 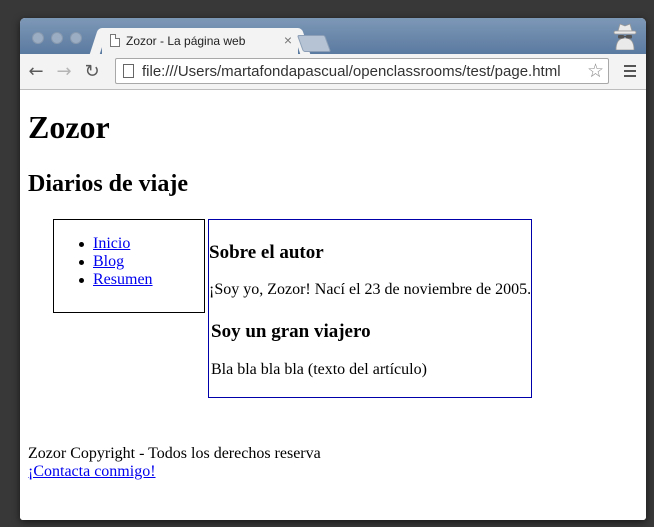 I want to click on minimize-window-button, so click(x=57, y=38).